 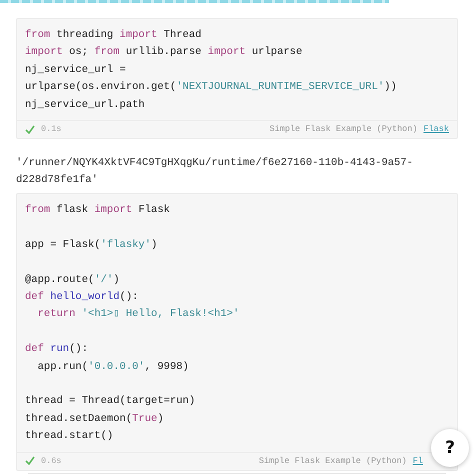 I want to click on code-line: thread = Thread(target=run), so click(x=110, y=402).